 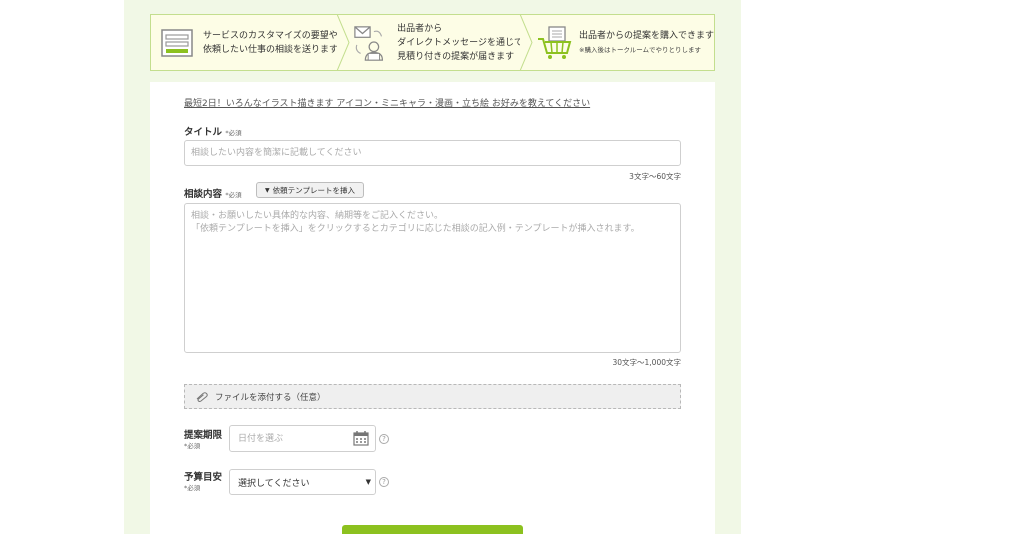 I want to click on deadline-label: 提案期限, so click(x=203, y=435).